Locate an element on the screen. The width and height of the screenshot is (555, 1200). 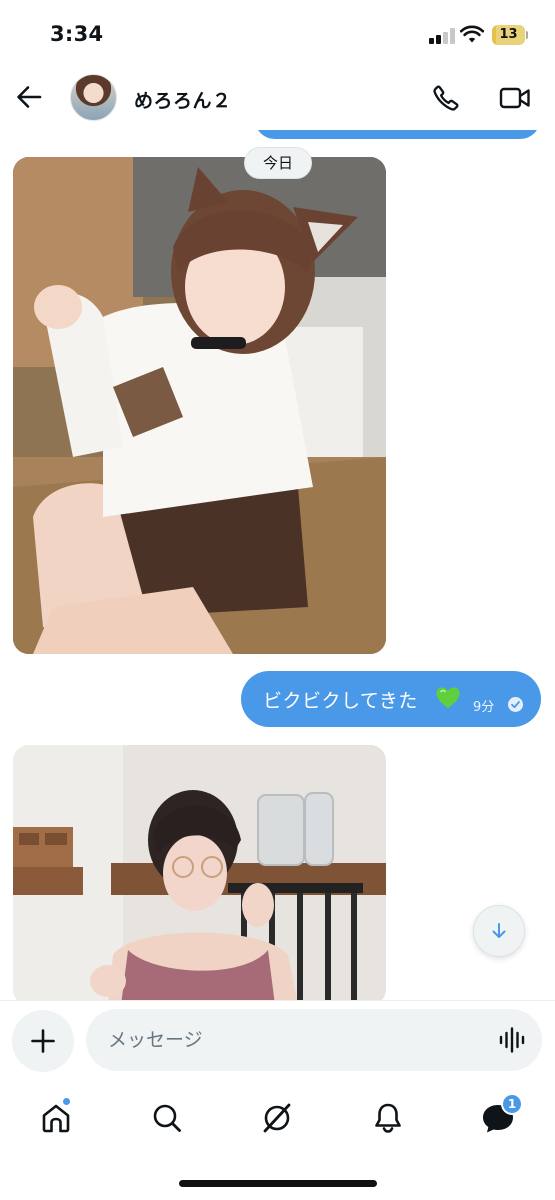
nav-grok is located at coordinates (277, 1118).